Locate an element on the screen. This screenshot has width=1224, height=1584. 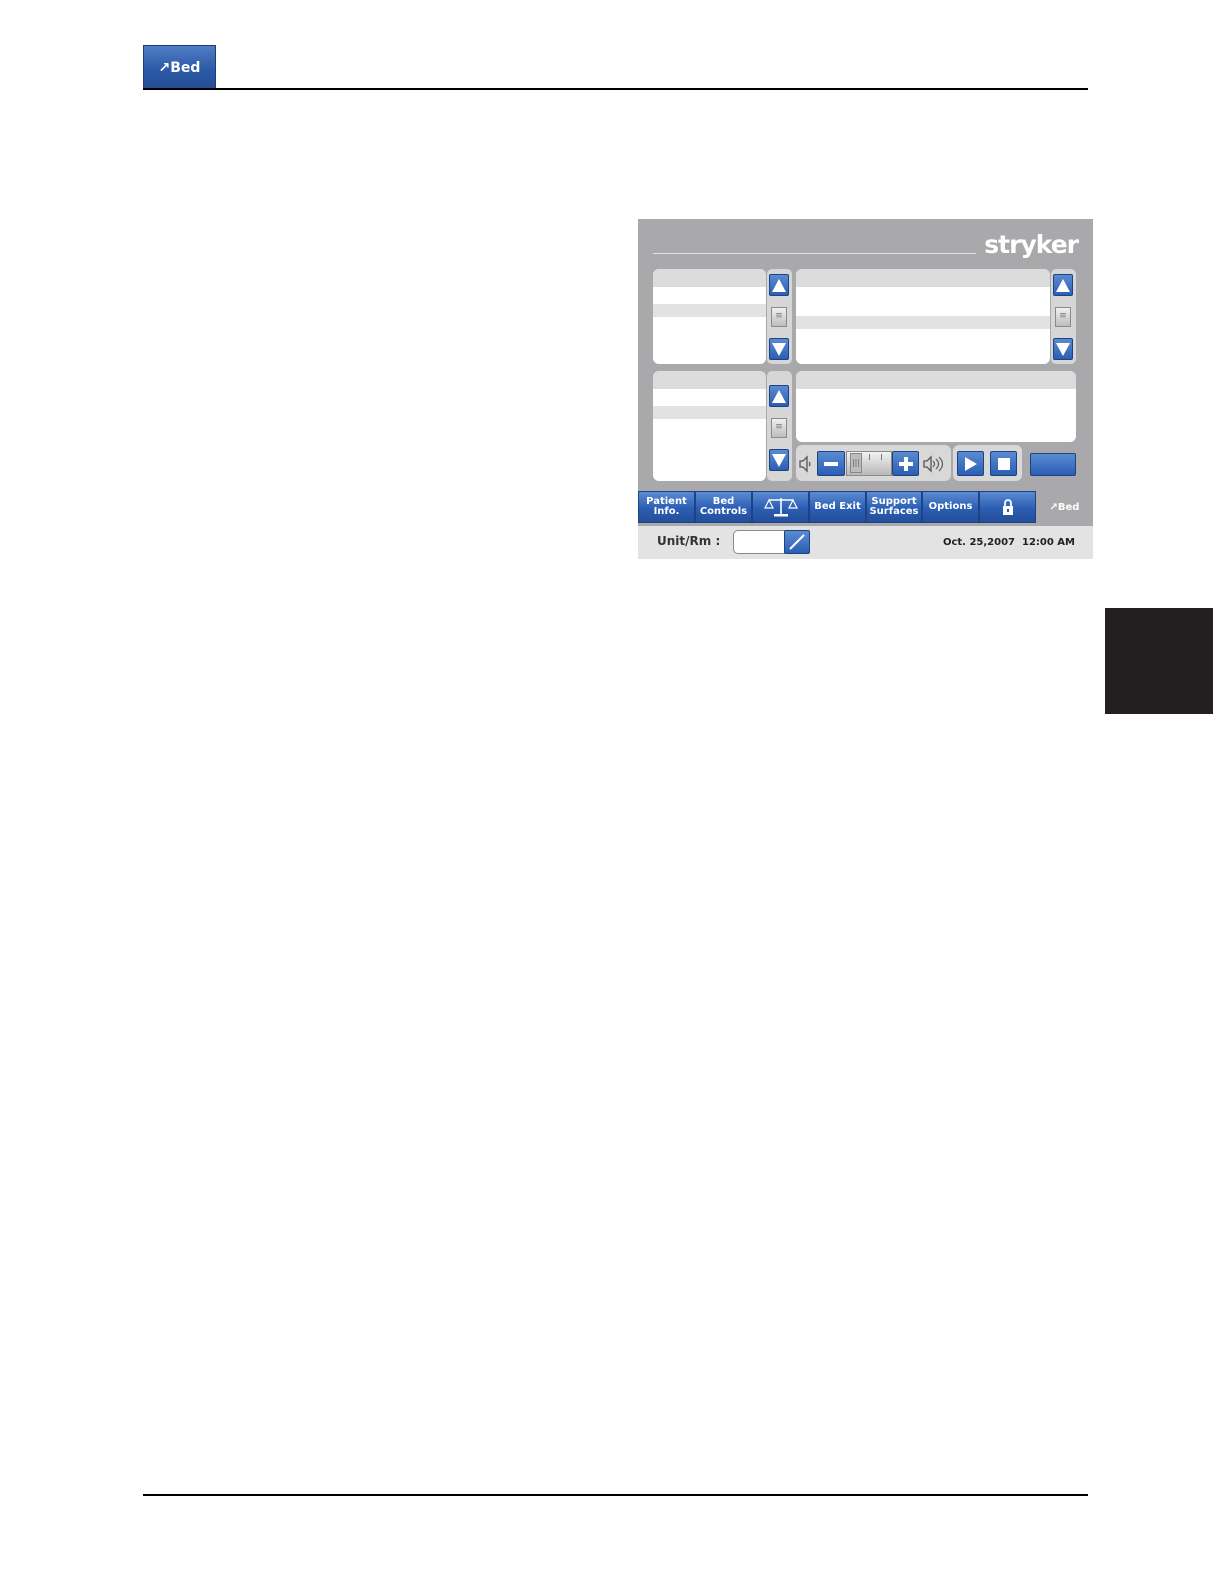
panel-header is located at coordinates (936, 380).